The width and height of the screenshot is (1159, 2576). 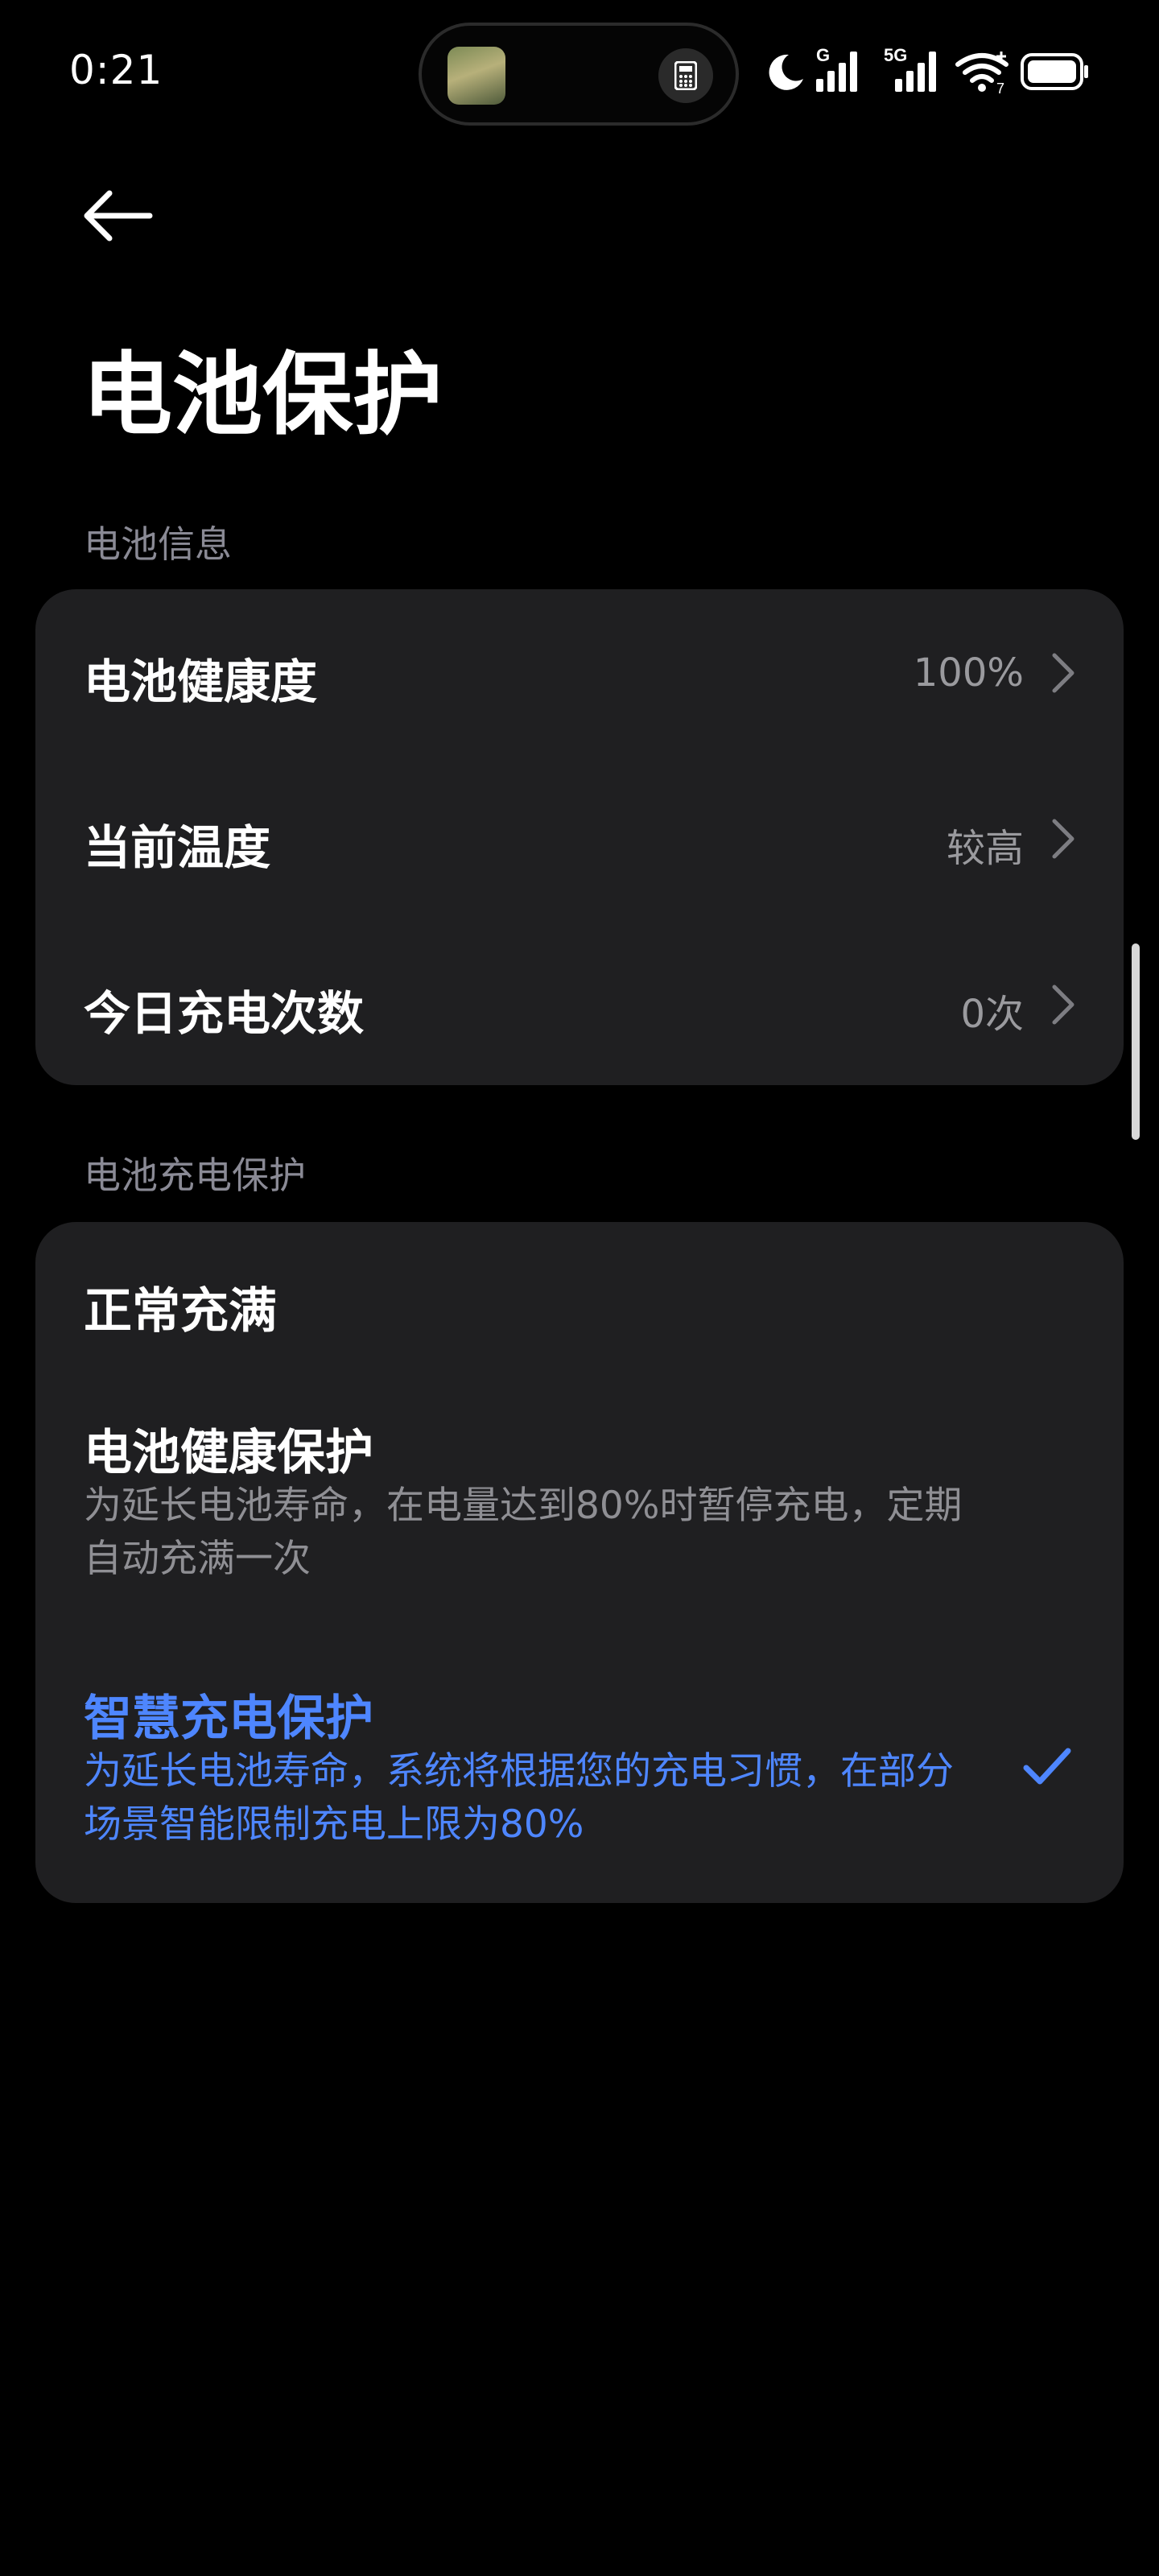 I want to click on media-thumbnail, so click(x=476, y=76).